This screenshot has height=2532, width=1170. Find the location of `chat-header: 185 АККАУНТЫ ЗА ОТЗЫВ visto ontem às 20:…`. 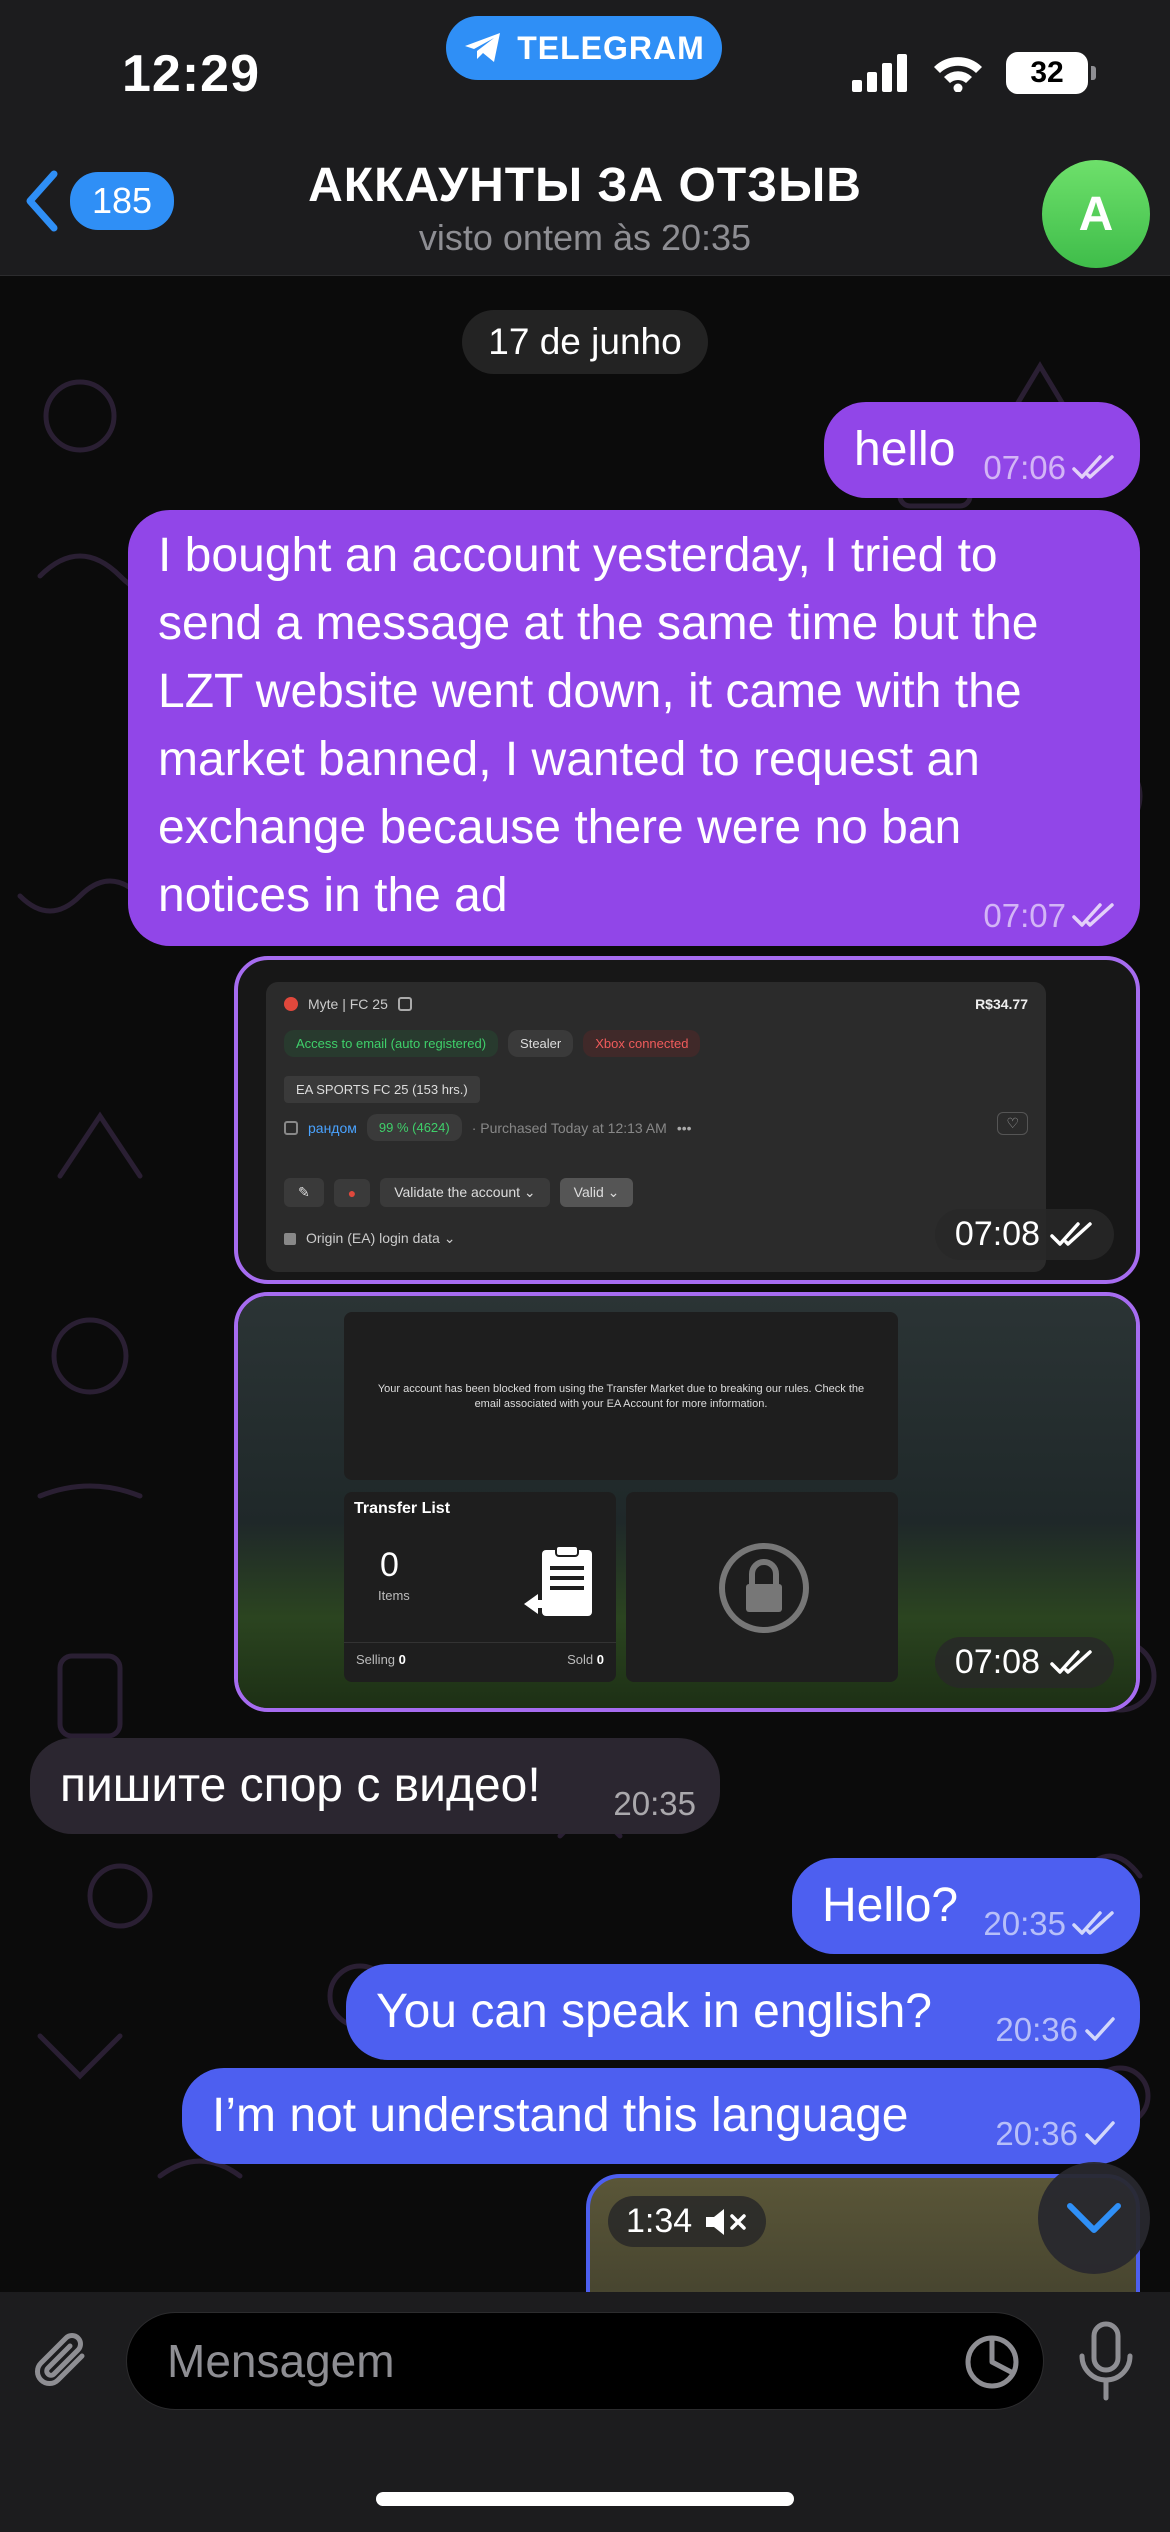

chat-header: 185 АККАУНТЫ ЗА ОТЗЫВ visto ontem às 20:… is located at coordinates (585, 213).